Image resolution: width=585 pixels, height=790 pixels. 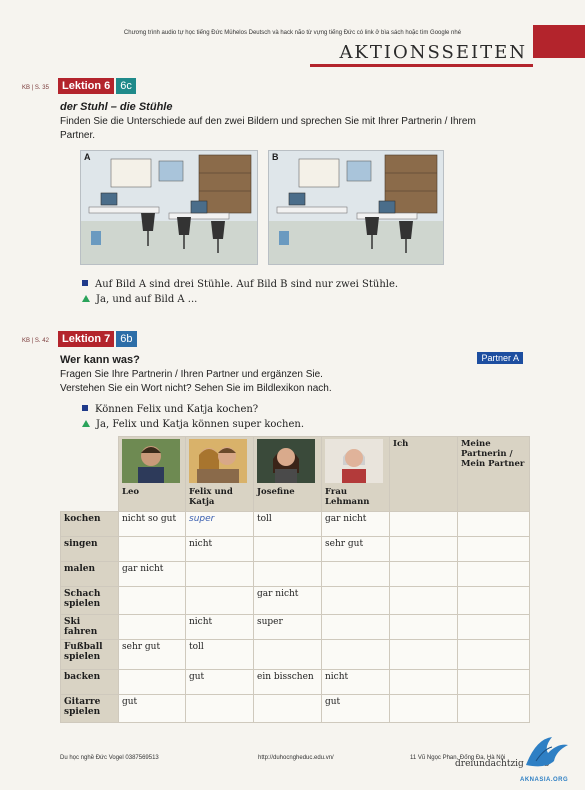 I want to click on table-cell: nicht so gut, so click(x=152, y=524).